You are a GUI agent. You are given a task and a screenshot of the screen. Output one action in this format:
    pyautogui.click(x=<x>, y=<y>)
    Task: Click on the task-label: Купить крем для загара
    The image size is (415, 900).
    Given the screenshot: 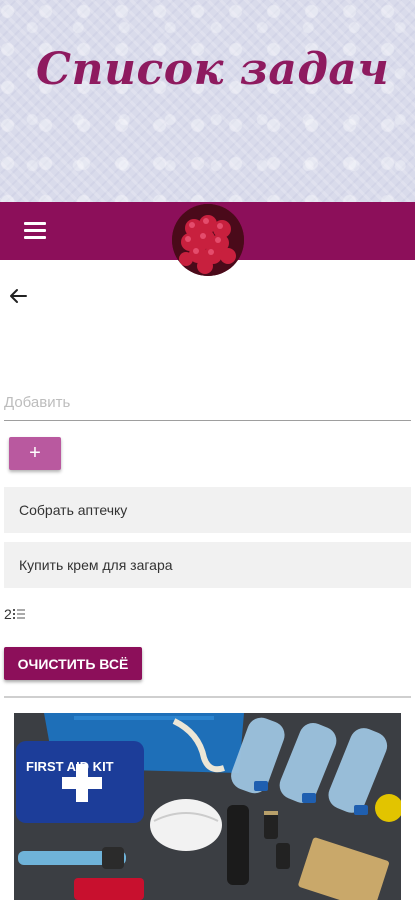 What is the action you would take?
    pyautogui.click(x=96, y=565)
    